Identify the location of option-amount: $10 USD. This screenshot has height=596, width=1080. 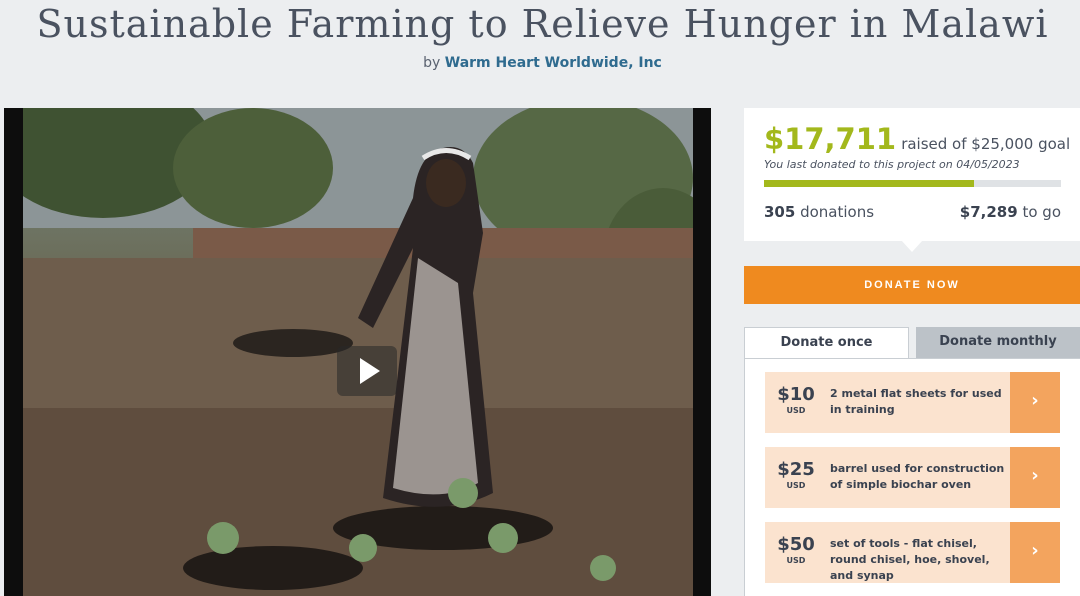
(796, 399).